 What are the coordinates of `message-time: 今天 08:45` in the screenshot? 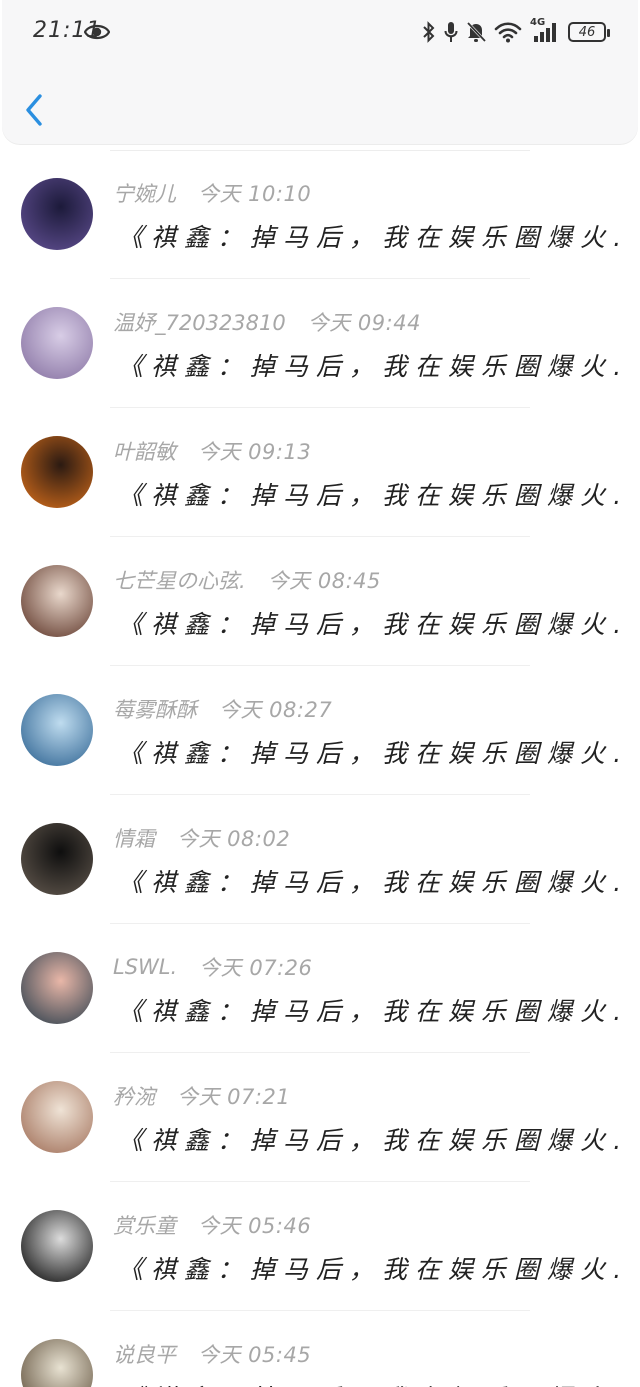 It's located at (324, 581).